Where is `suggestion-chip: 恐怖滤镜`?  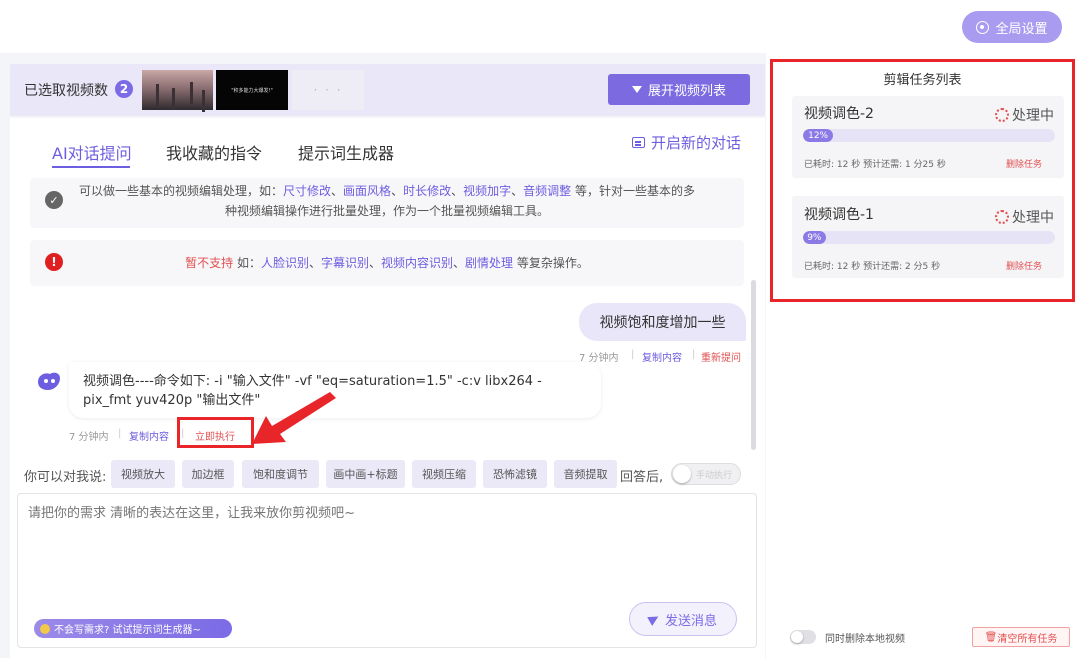
suggestion-chip: 恐怖滤镜 is located at coordinates (515, 474).